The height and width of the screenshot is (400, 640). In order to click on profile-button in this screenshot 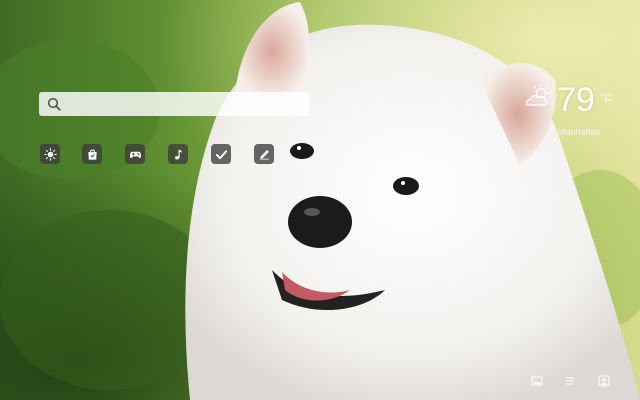, I will do `click(604, 380)`.